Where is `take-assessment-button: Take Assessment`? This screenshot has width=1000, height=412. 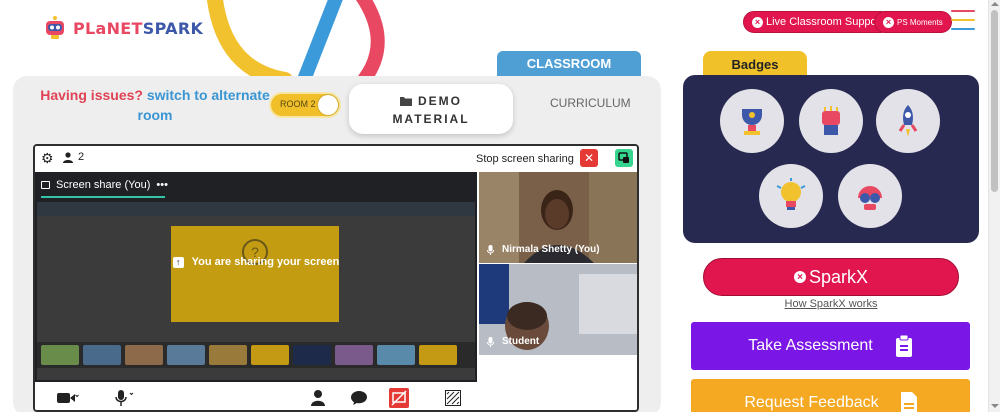 take-assessment-button: Take Assessment is located at coordinates (830, 346).